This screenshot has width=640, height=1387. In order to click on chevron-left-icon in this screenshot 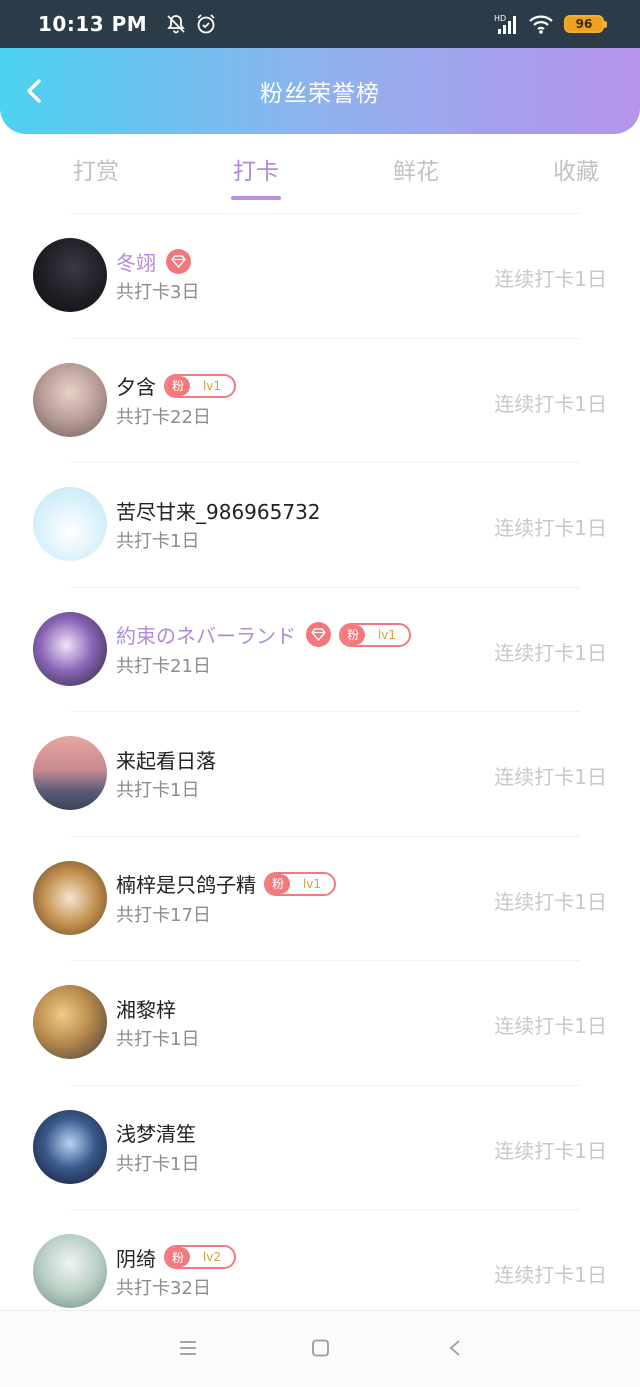, I will do `click(34, 91)`.